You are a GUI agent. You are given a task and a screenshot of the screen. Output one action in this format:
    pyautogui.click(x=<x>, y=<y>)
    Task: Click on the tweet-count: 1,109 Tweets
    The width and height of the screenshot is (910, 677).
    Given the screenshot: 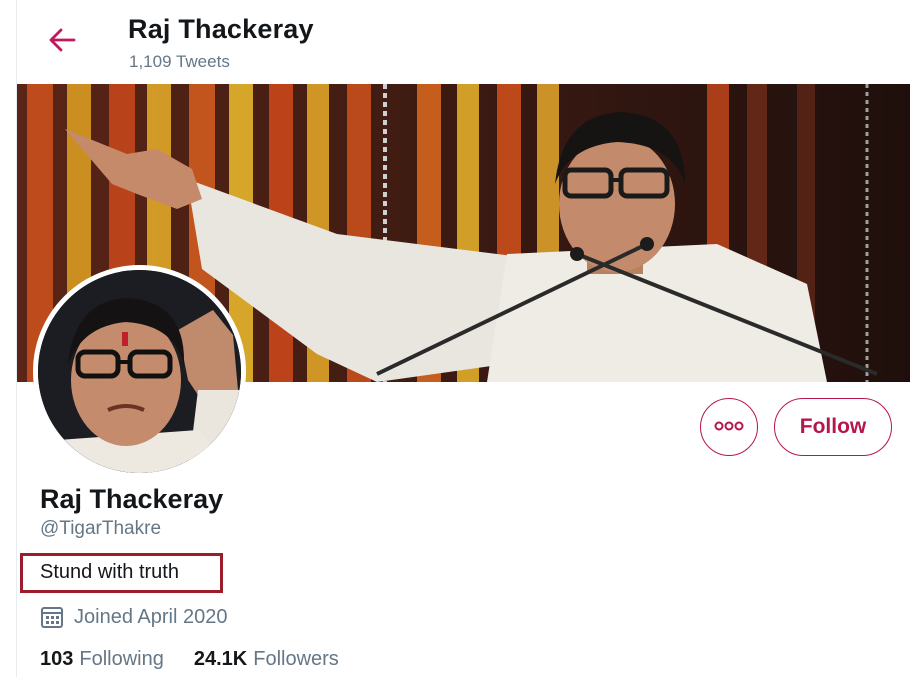 What is the action you would take?
    pyautogui.click(x=179, y=61)
    